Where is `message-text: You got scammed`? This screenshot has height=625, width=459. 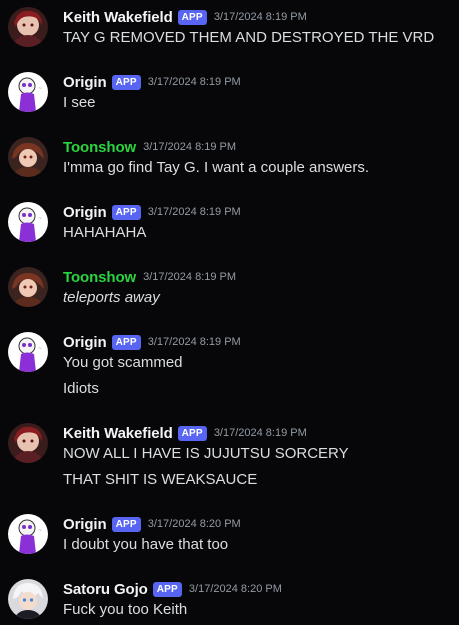
message-text: You got scammed is located at coordinates (123, 362).